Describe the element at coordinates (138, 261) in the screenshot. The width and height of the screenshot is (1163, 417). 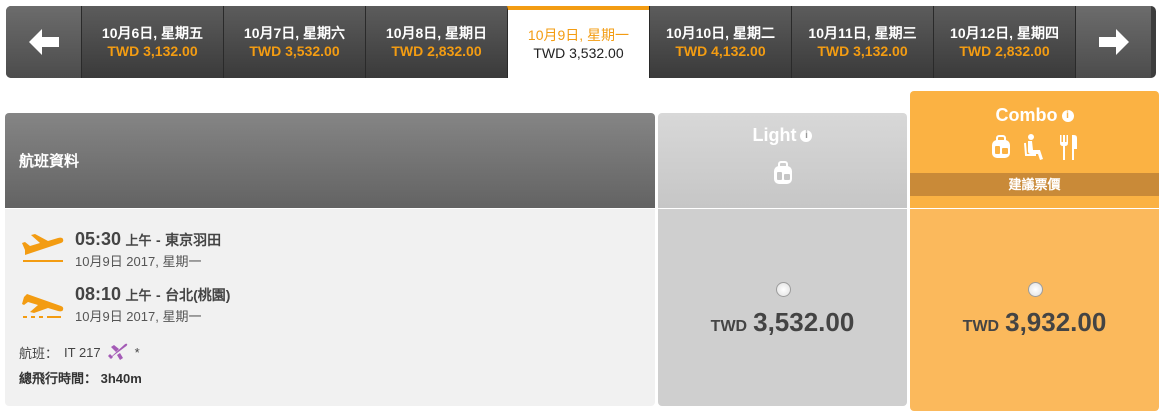
I see `departure-date: 10月9日 2017, 星期一` at that location.